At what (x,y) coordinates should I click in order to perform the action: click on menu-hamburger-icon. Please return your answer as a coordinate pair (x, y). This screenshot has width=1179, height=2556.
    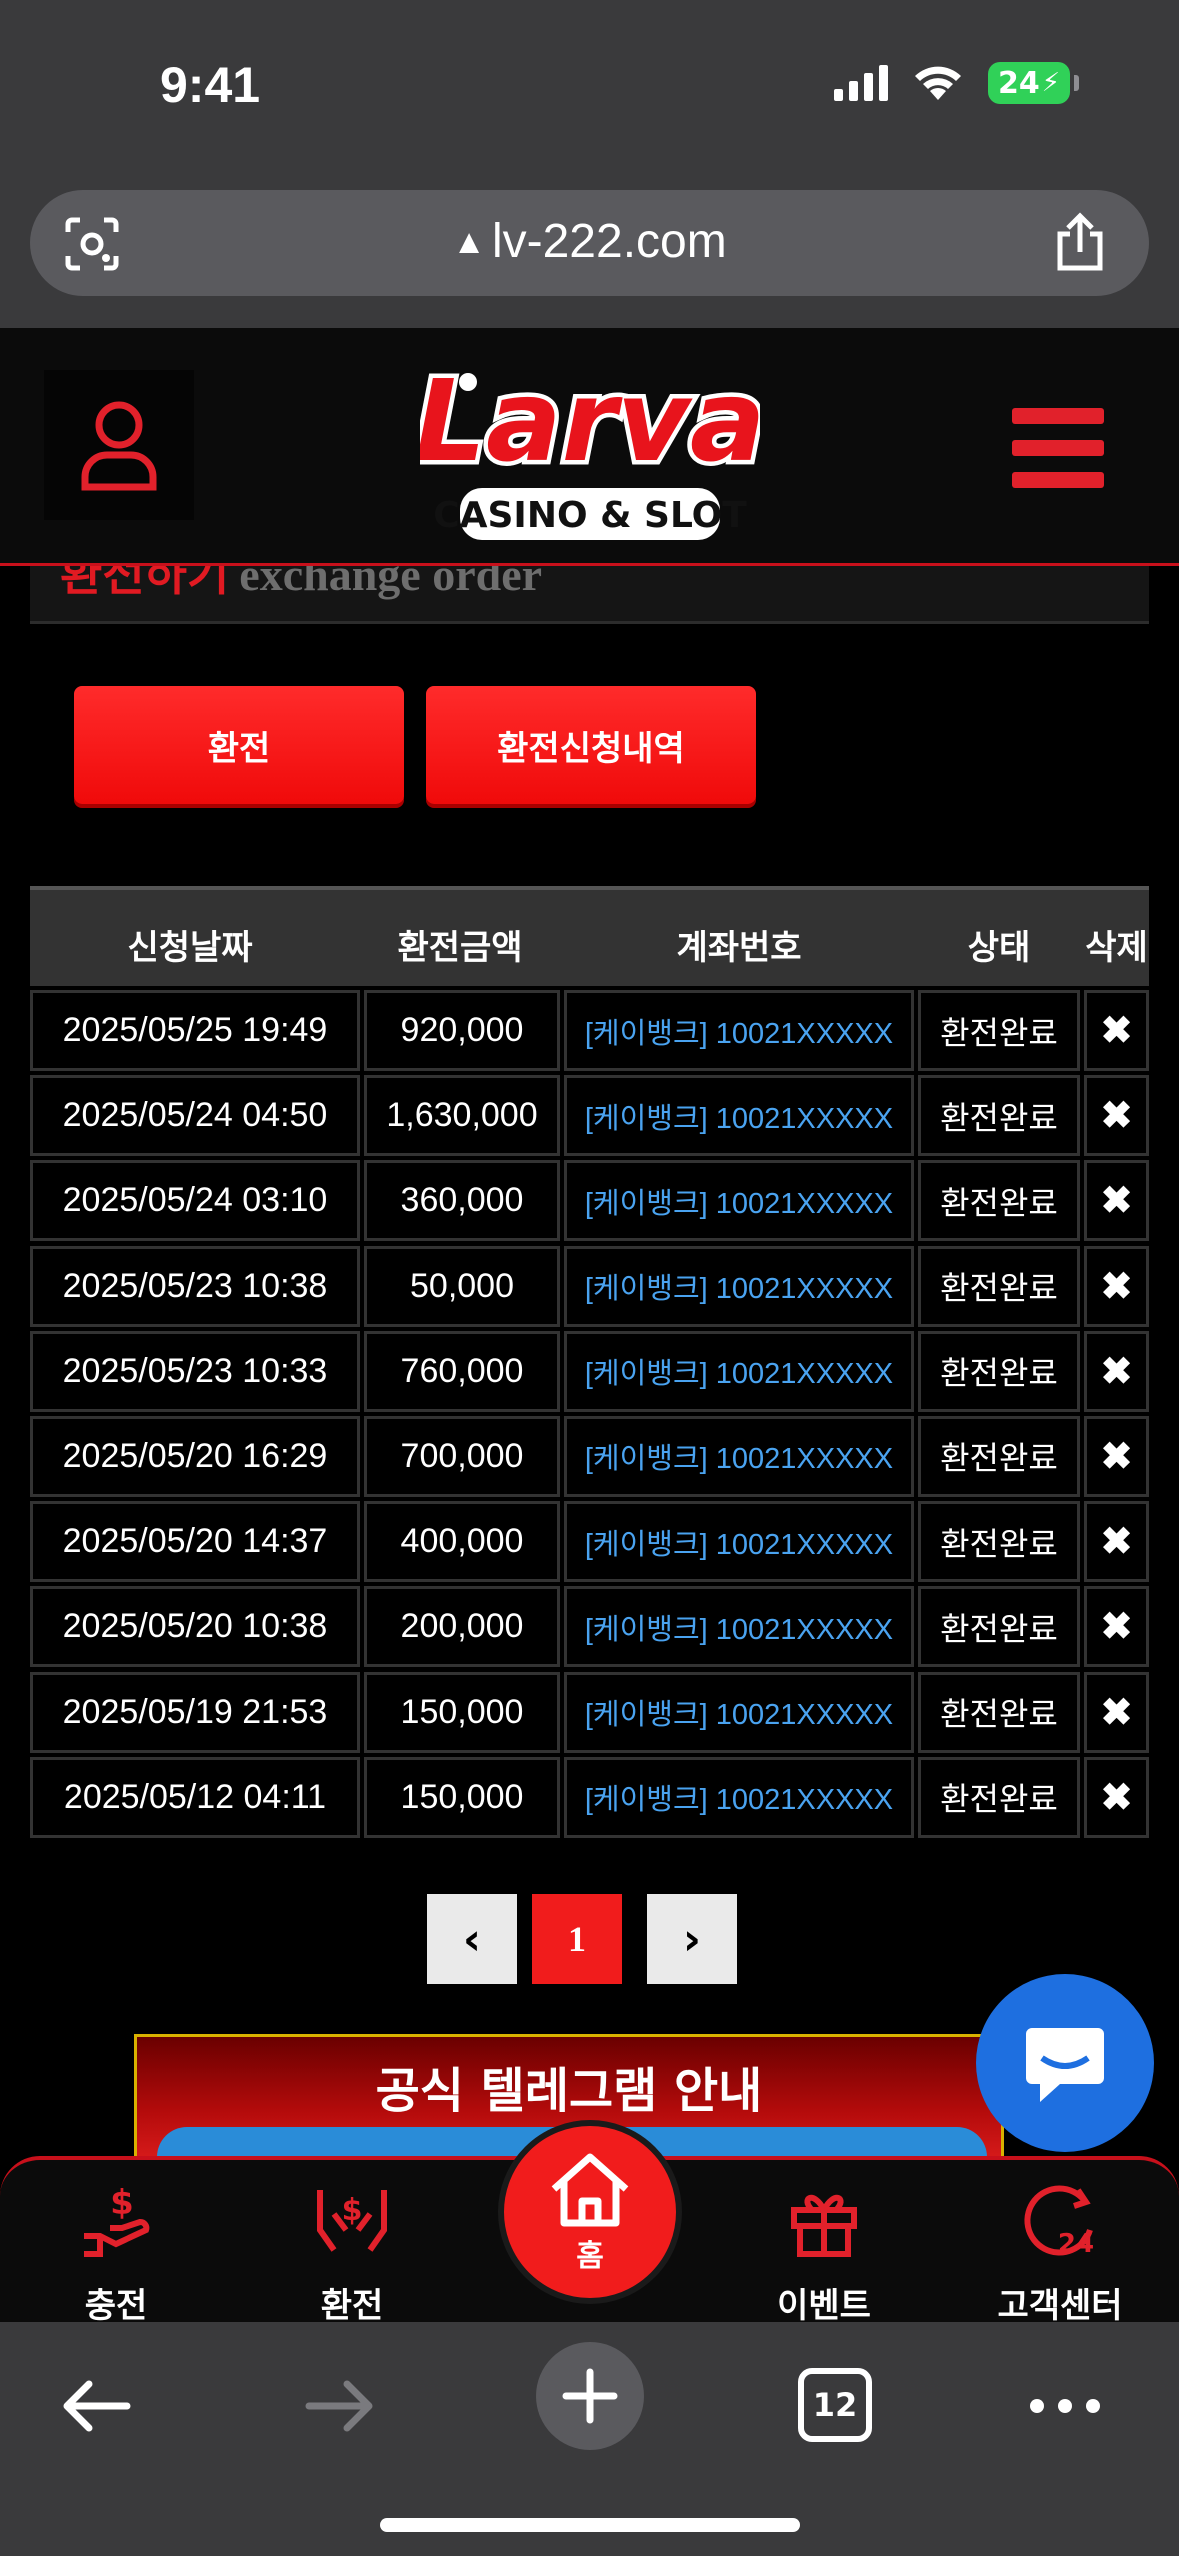
    Looking at the image, I should click on (1058, 448).